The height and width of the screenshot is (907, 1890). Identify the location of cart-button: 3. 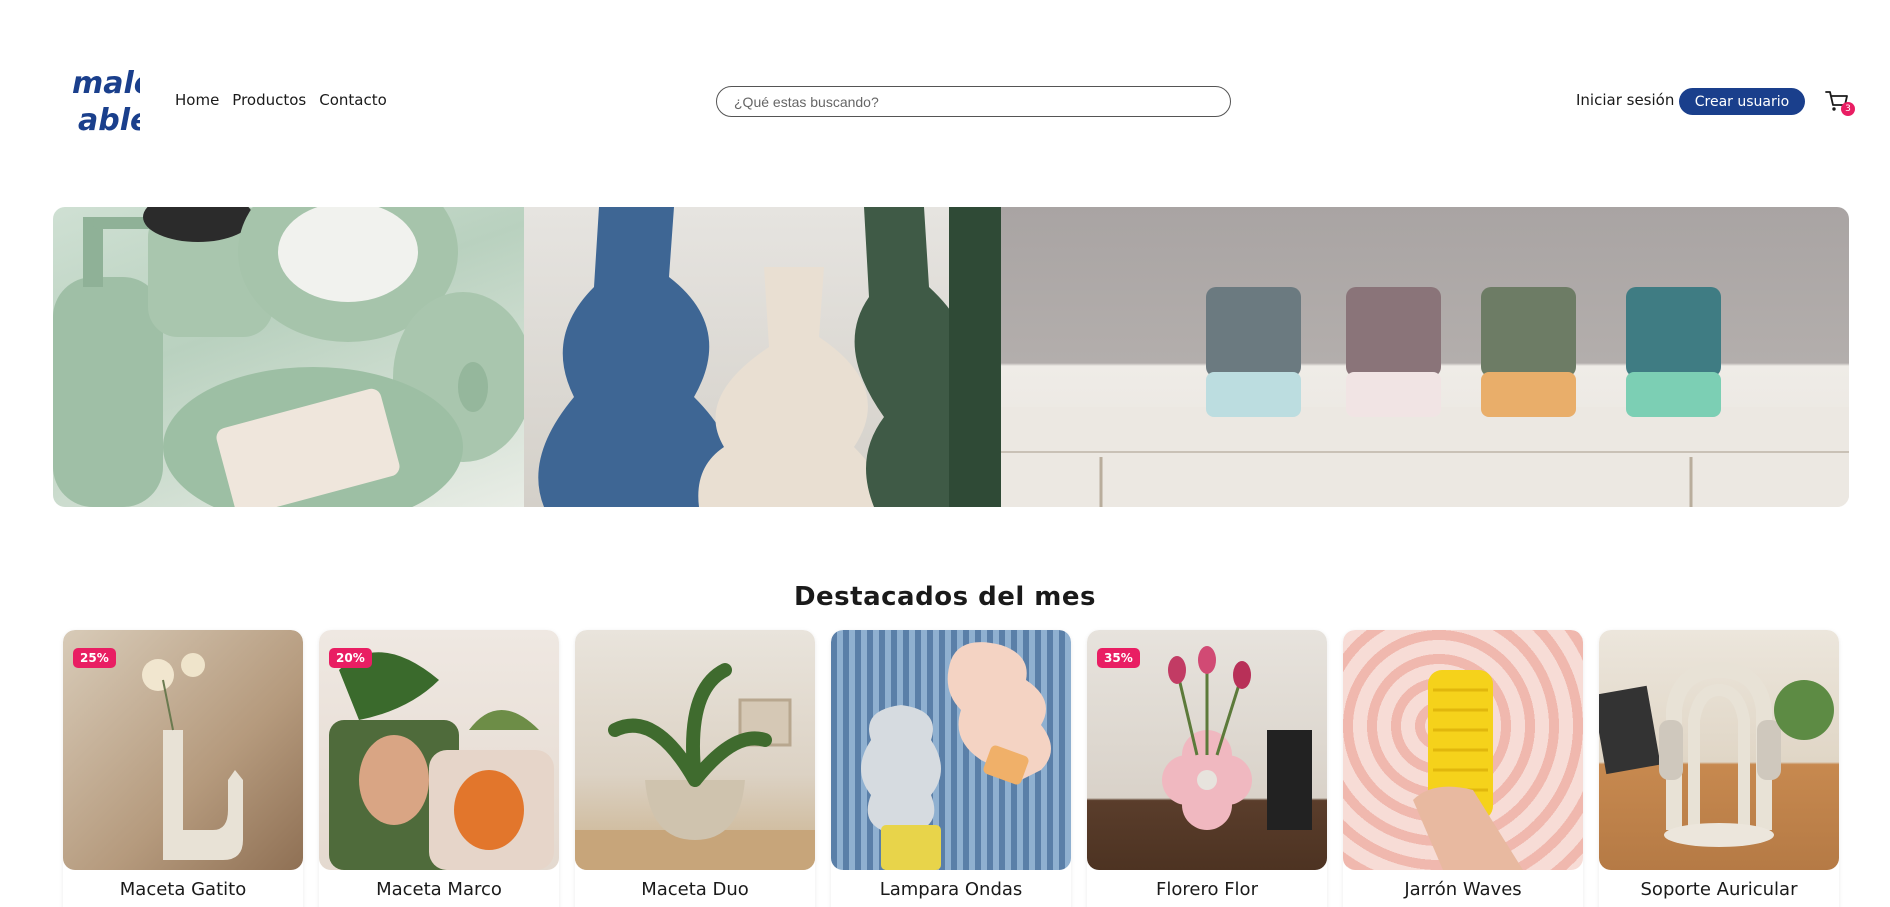
(1841, 104).